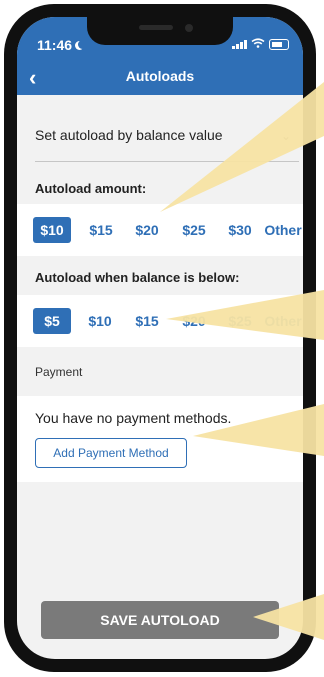 This screenshot has width=324, height=677. What do you see at coordinates (52, 230) in the screenshot?
I see `amount-option-10: $10` at bounding box center [52, 230].